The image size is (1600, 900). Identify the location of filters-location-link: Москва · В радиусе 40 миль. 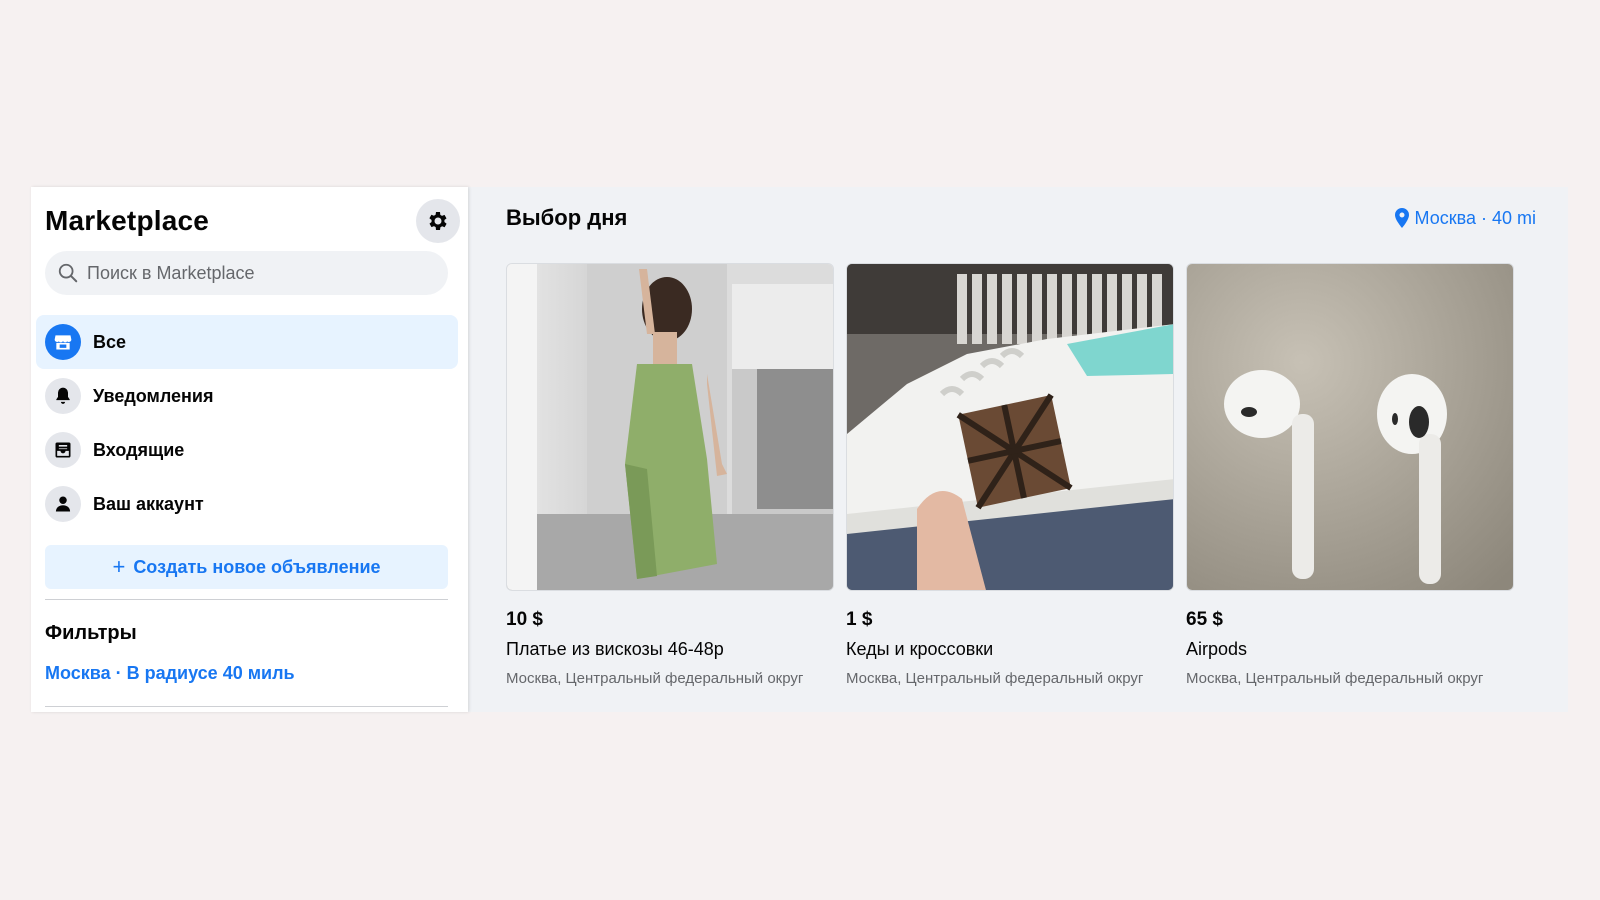
(249, 673).